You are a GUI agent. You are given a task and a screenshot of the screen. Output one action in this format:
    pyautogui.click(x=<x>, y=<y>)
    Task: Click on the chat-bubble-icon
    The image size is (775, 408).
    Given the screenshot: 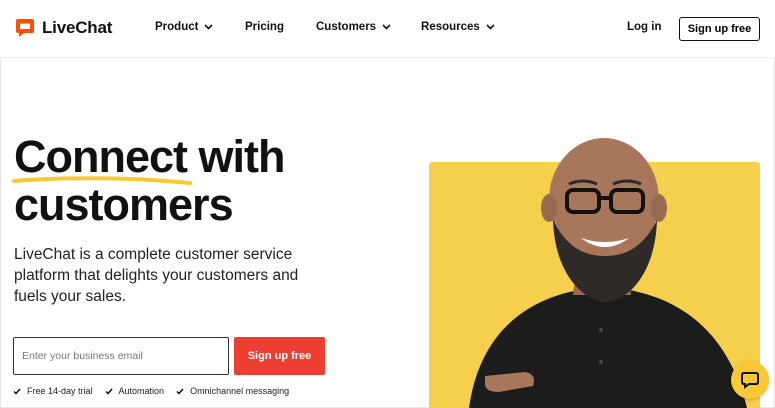 What is the action you would take?
    pyautogui.click(x=750, y=380)
    